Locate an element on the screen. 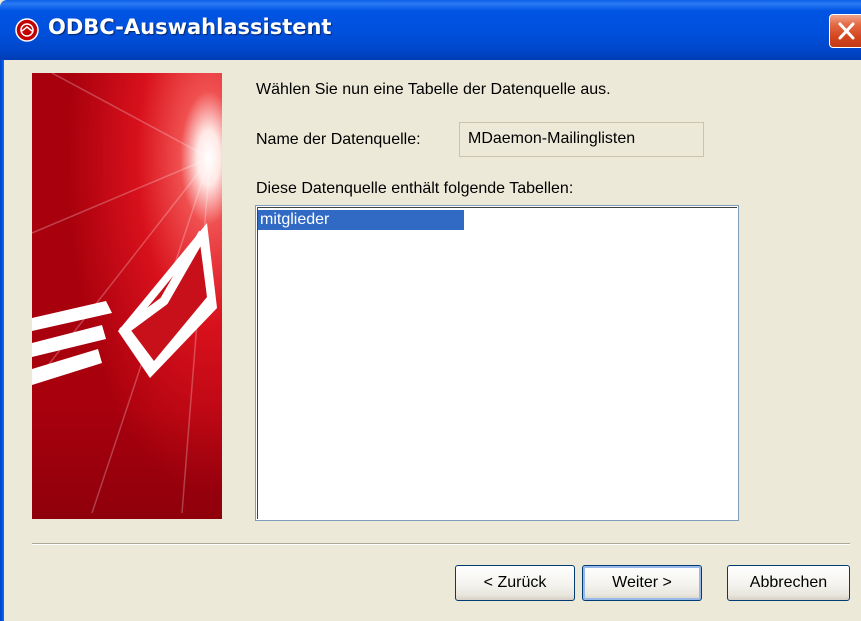 The width and height of the screenshot is (861, 621). close-icon is located at coordinates (846, 31).